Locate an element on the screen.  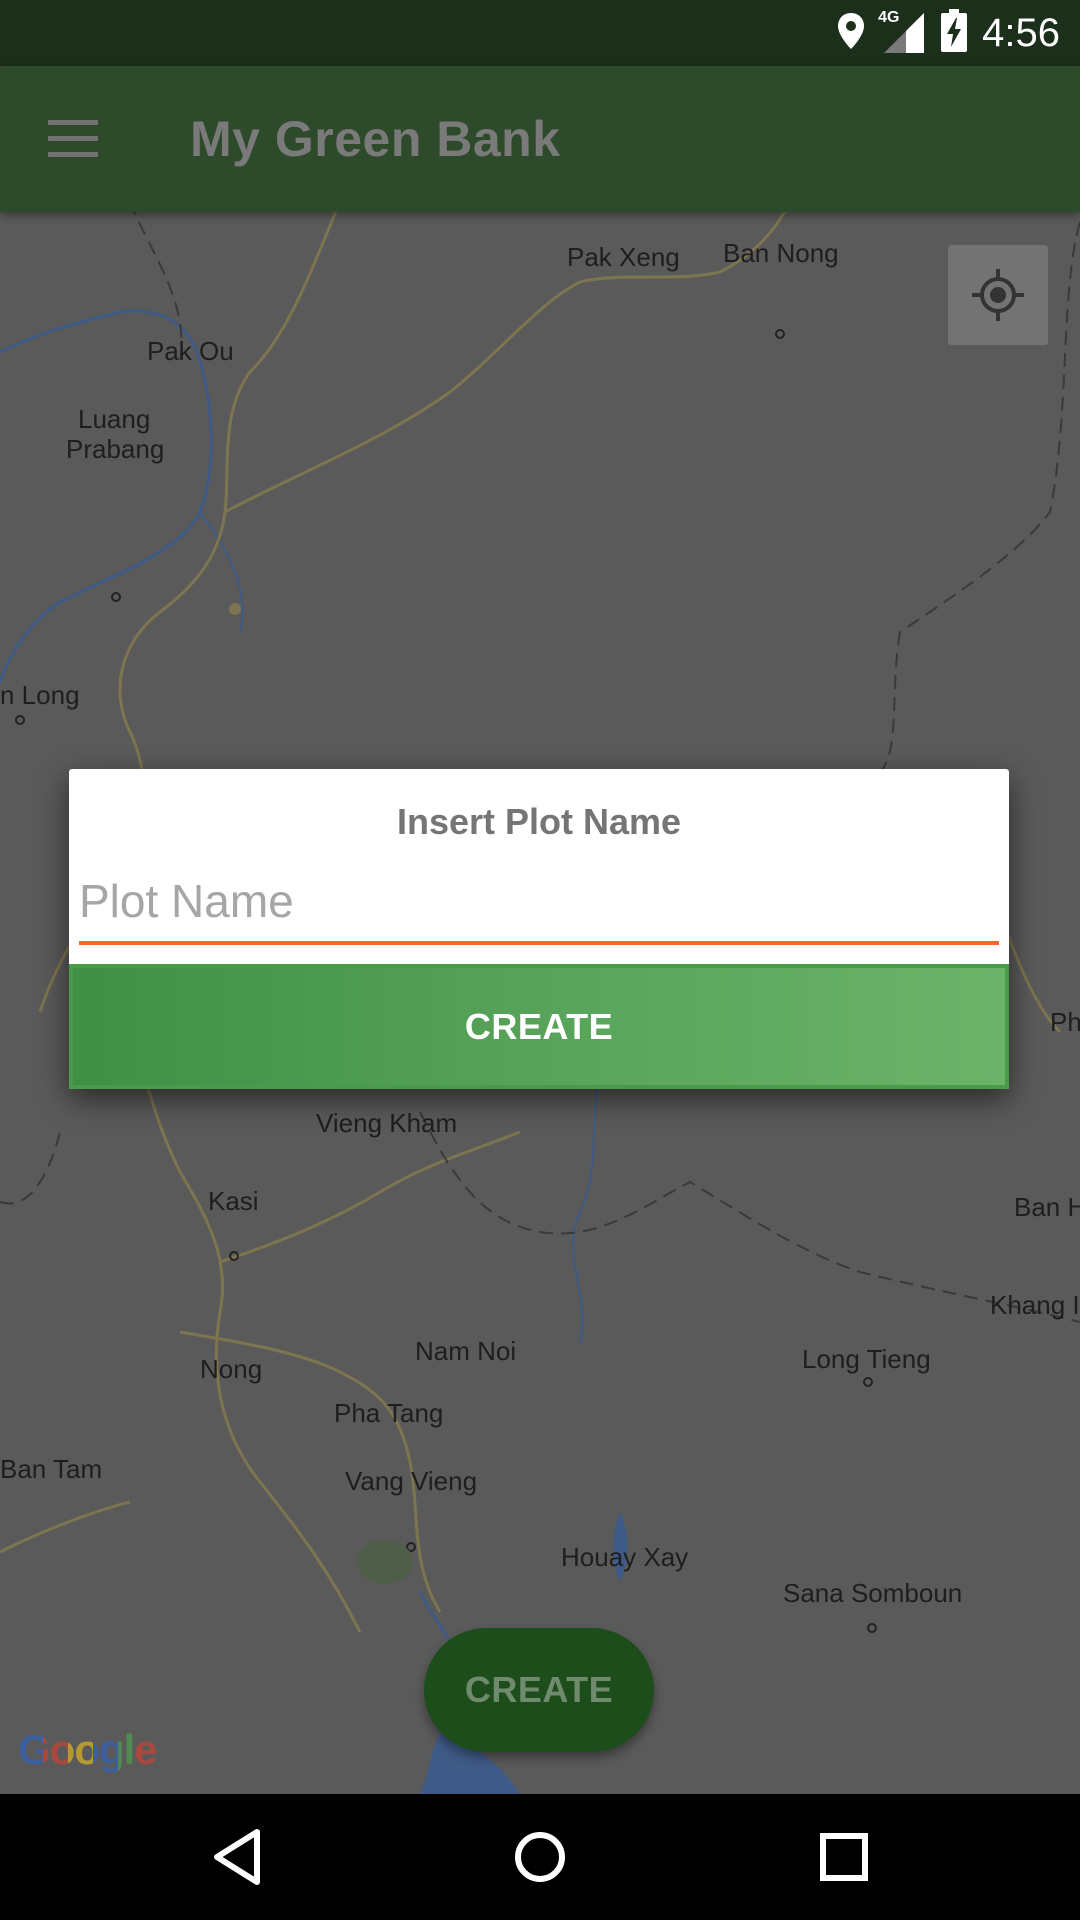
map-label: Pak Ou is located at coordinates (190, 351).